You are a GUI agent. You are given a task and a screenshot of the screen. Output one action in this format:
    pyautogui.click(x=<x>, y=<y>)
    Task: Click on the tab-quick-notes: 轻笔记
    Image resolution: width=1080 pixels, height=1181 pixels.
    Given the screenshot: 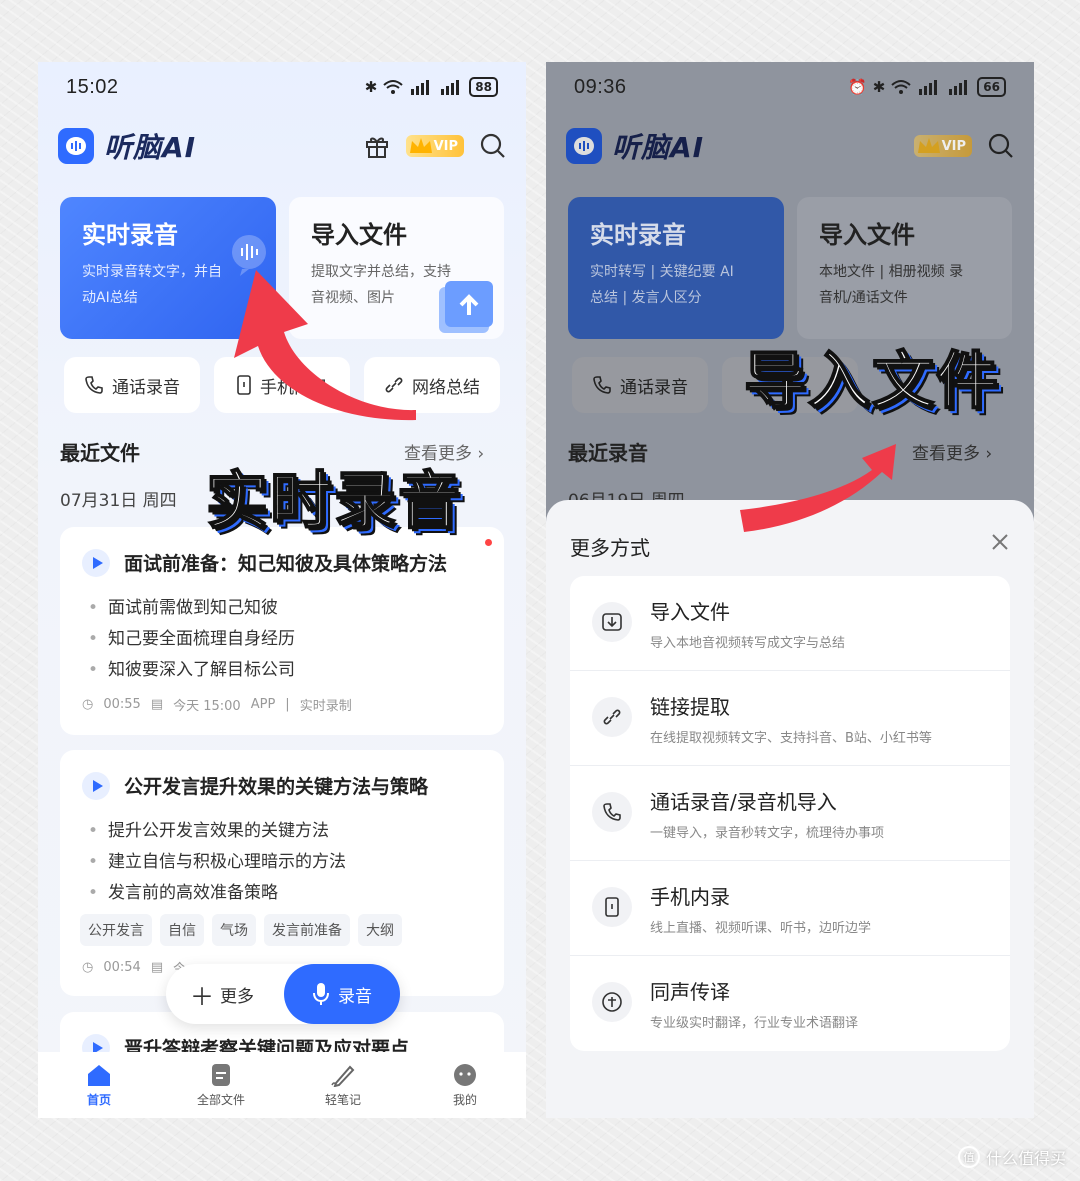 What is the action you would take?
    pyautogui.click(x=343, y=1085)
    